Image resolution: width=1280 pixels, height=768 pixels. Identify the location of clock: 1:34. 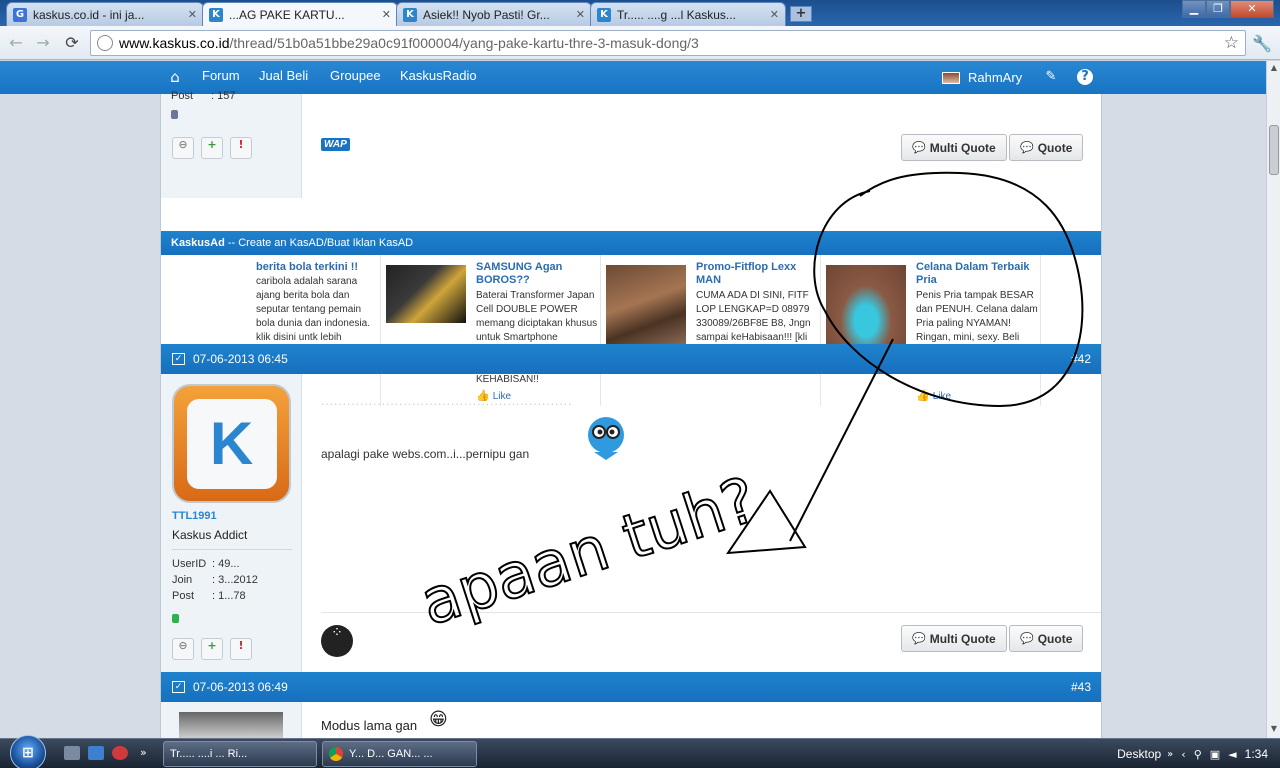
(1256, 754).